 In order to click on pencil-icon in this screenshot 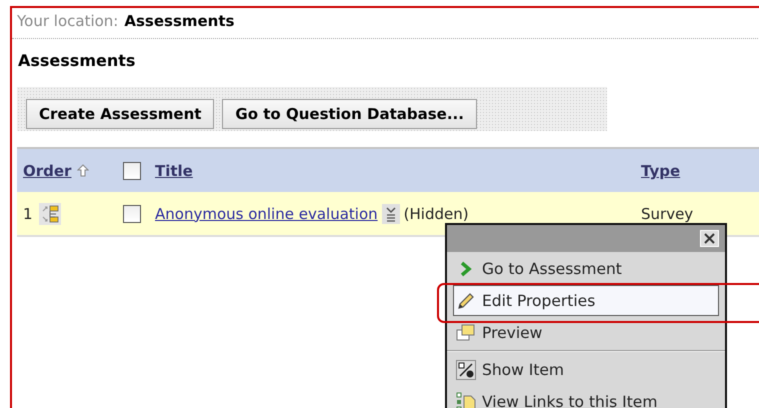, I will do `click(466, 301)`.